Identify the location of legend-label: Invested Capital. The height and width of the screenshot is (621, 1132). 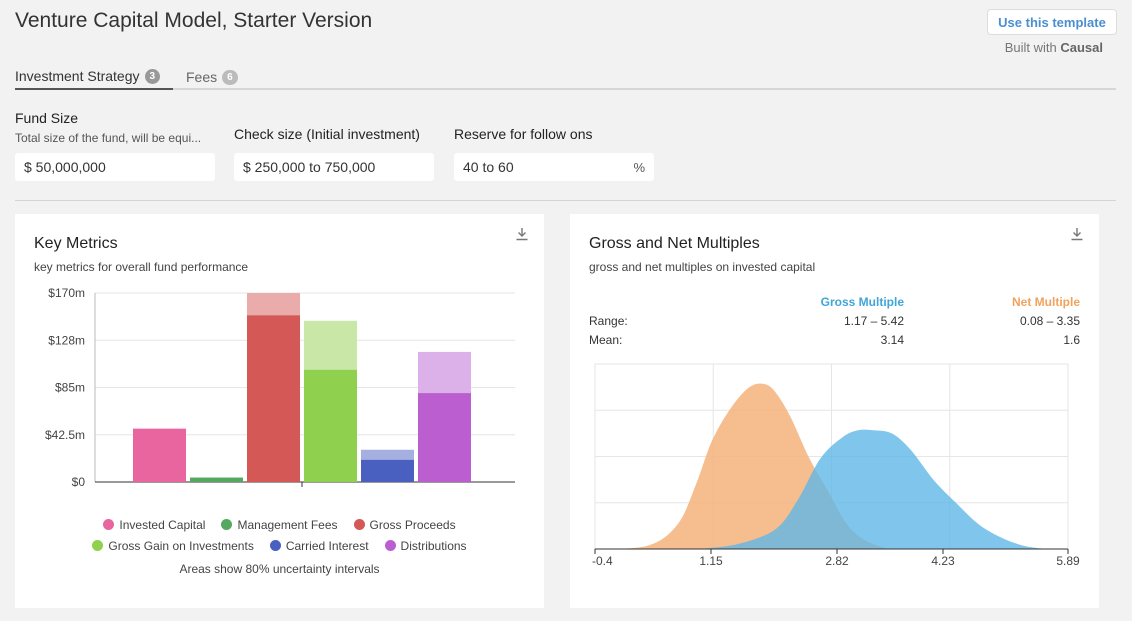
(162, 524).